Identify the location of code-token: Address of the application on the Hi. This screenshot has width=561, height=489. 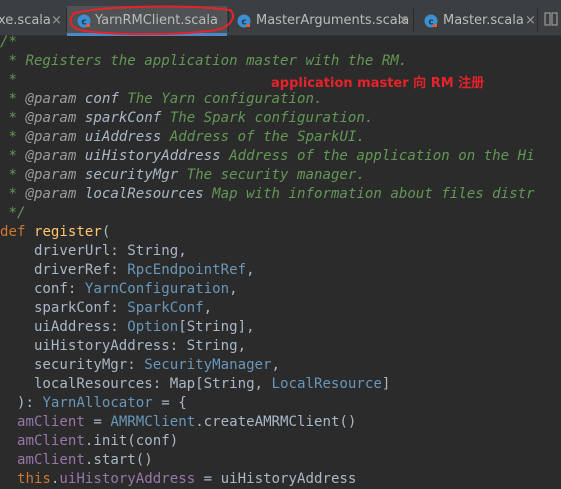
(377, 156).